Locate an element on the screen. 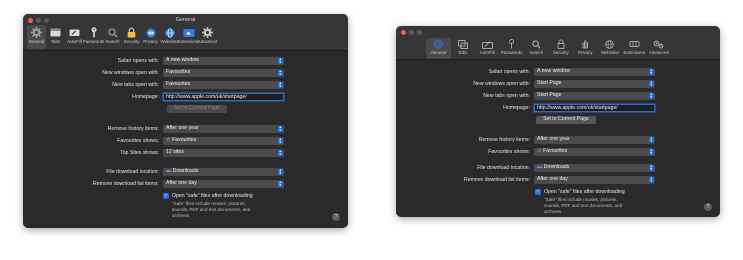 This screenshot has width=743, height=260. hand-icon is located at coordinates (585, 44).